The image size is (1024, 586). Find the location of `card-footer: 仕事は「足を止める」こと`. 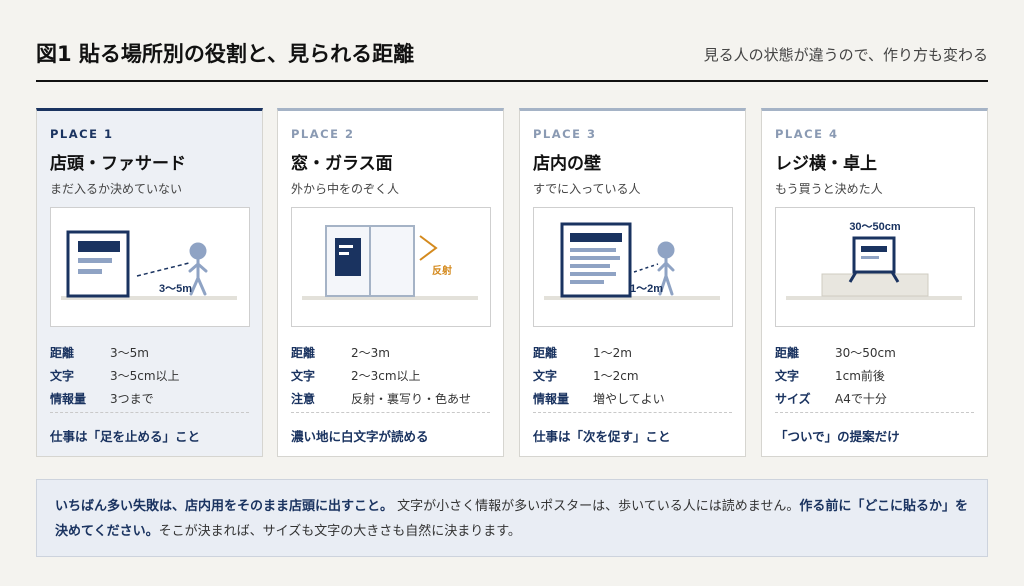

card-footer: 仕事は「足を止める」こと is located at coordinates (125, 436).